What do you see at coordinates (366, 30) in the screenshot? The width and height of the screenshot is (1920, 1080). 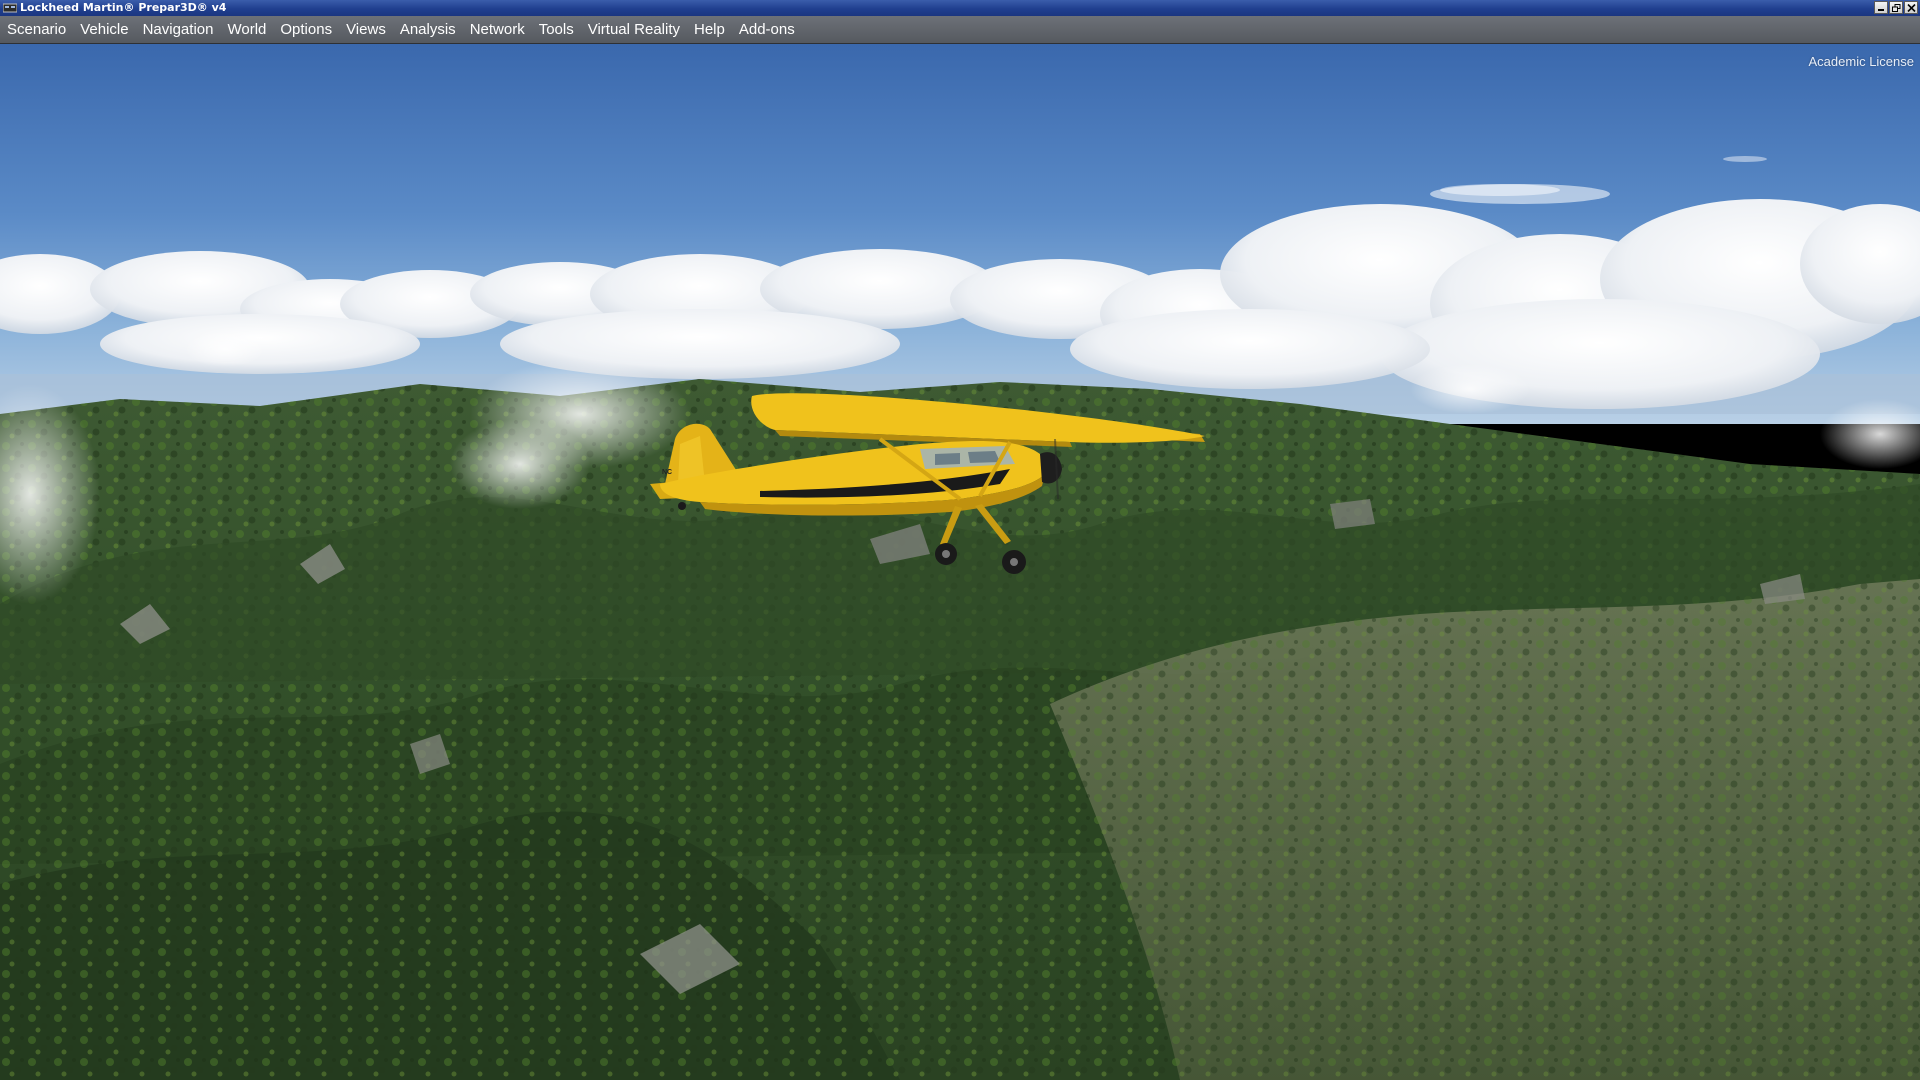 I see `menu-views: Views` at bounding box center [366, 30].